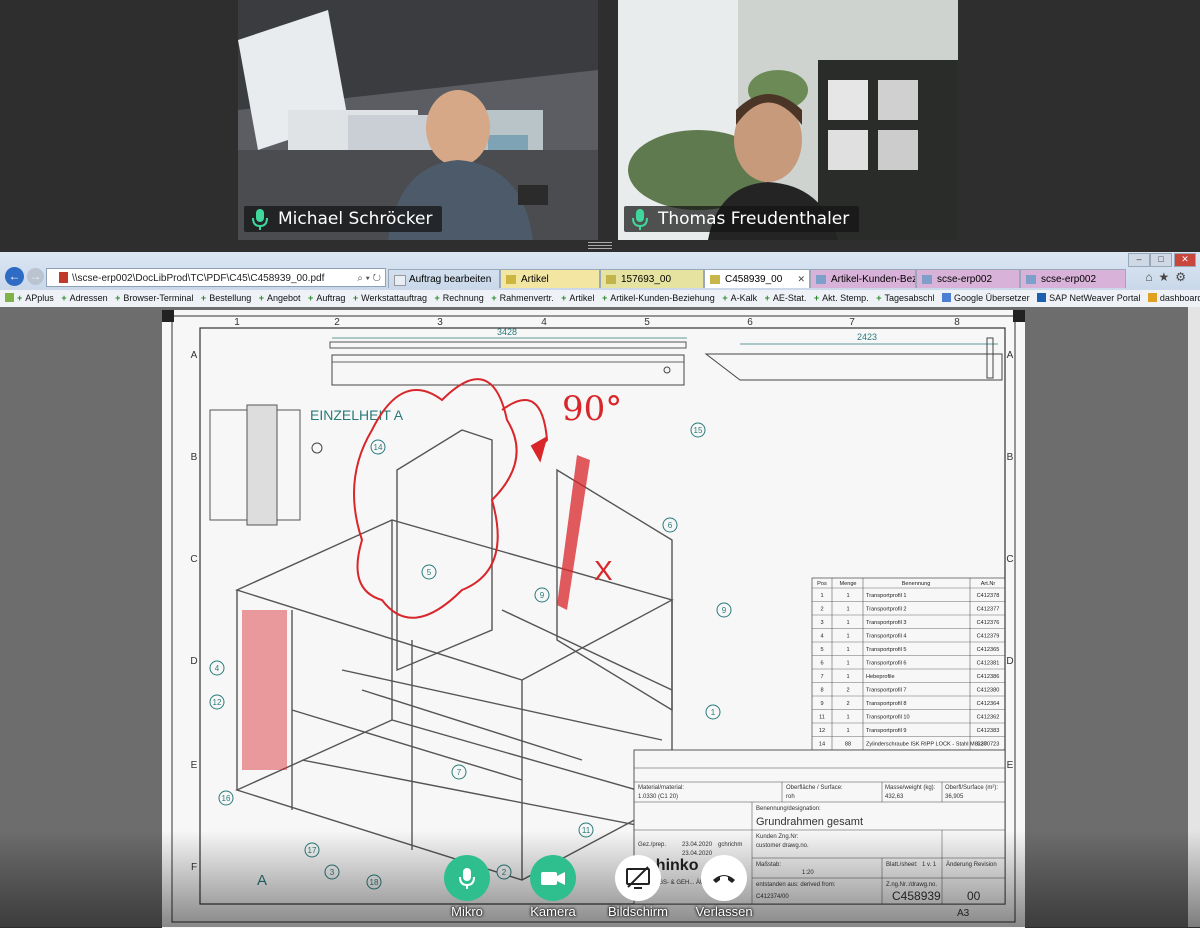  Describe the element at coordinates (1161, 260) in the screenshot. I see `maximize-button: □` at that location.